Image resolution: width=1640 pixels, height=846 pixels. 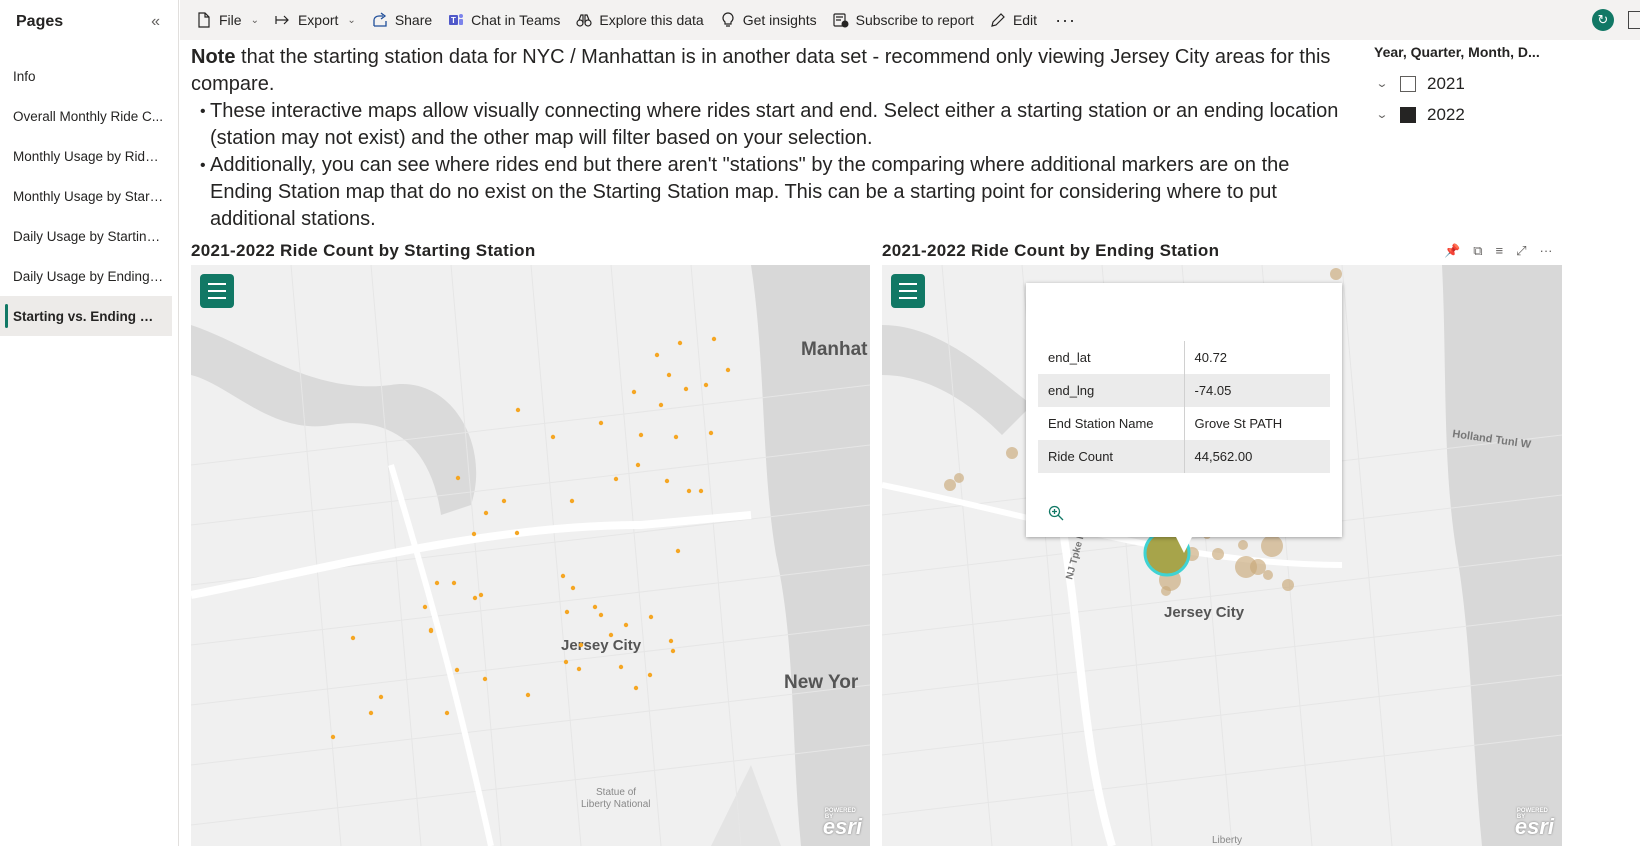 What do you see at coordinates (1545, 251) in the screenshot?
I see `more-options-icon: ···` at bounding box center [1545, 251].